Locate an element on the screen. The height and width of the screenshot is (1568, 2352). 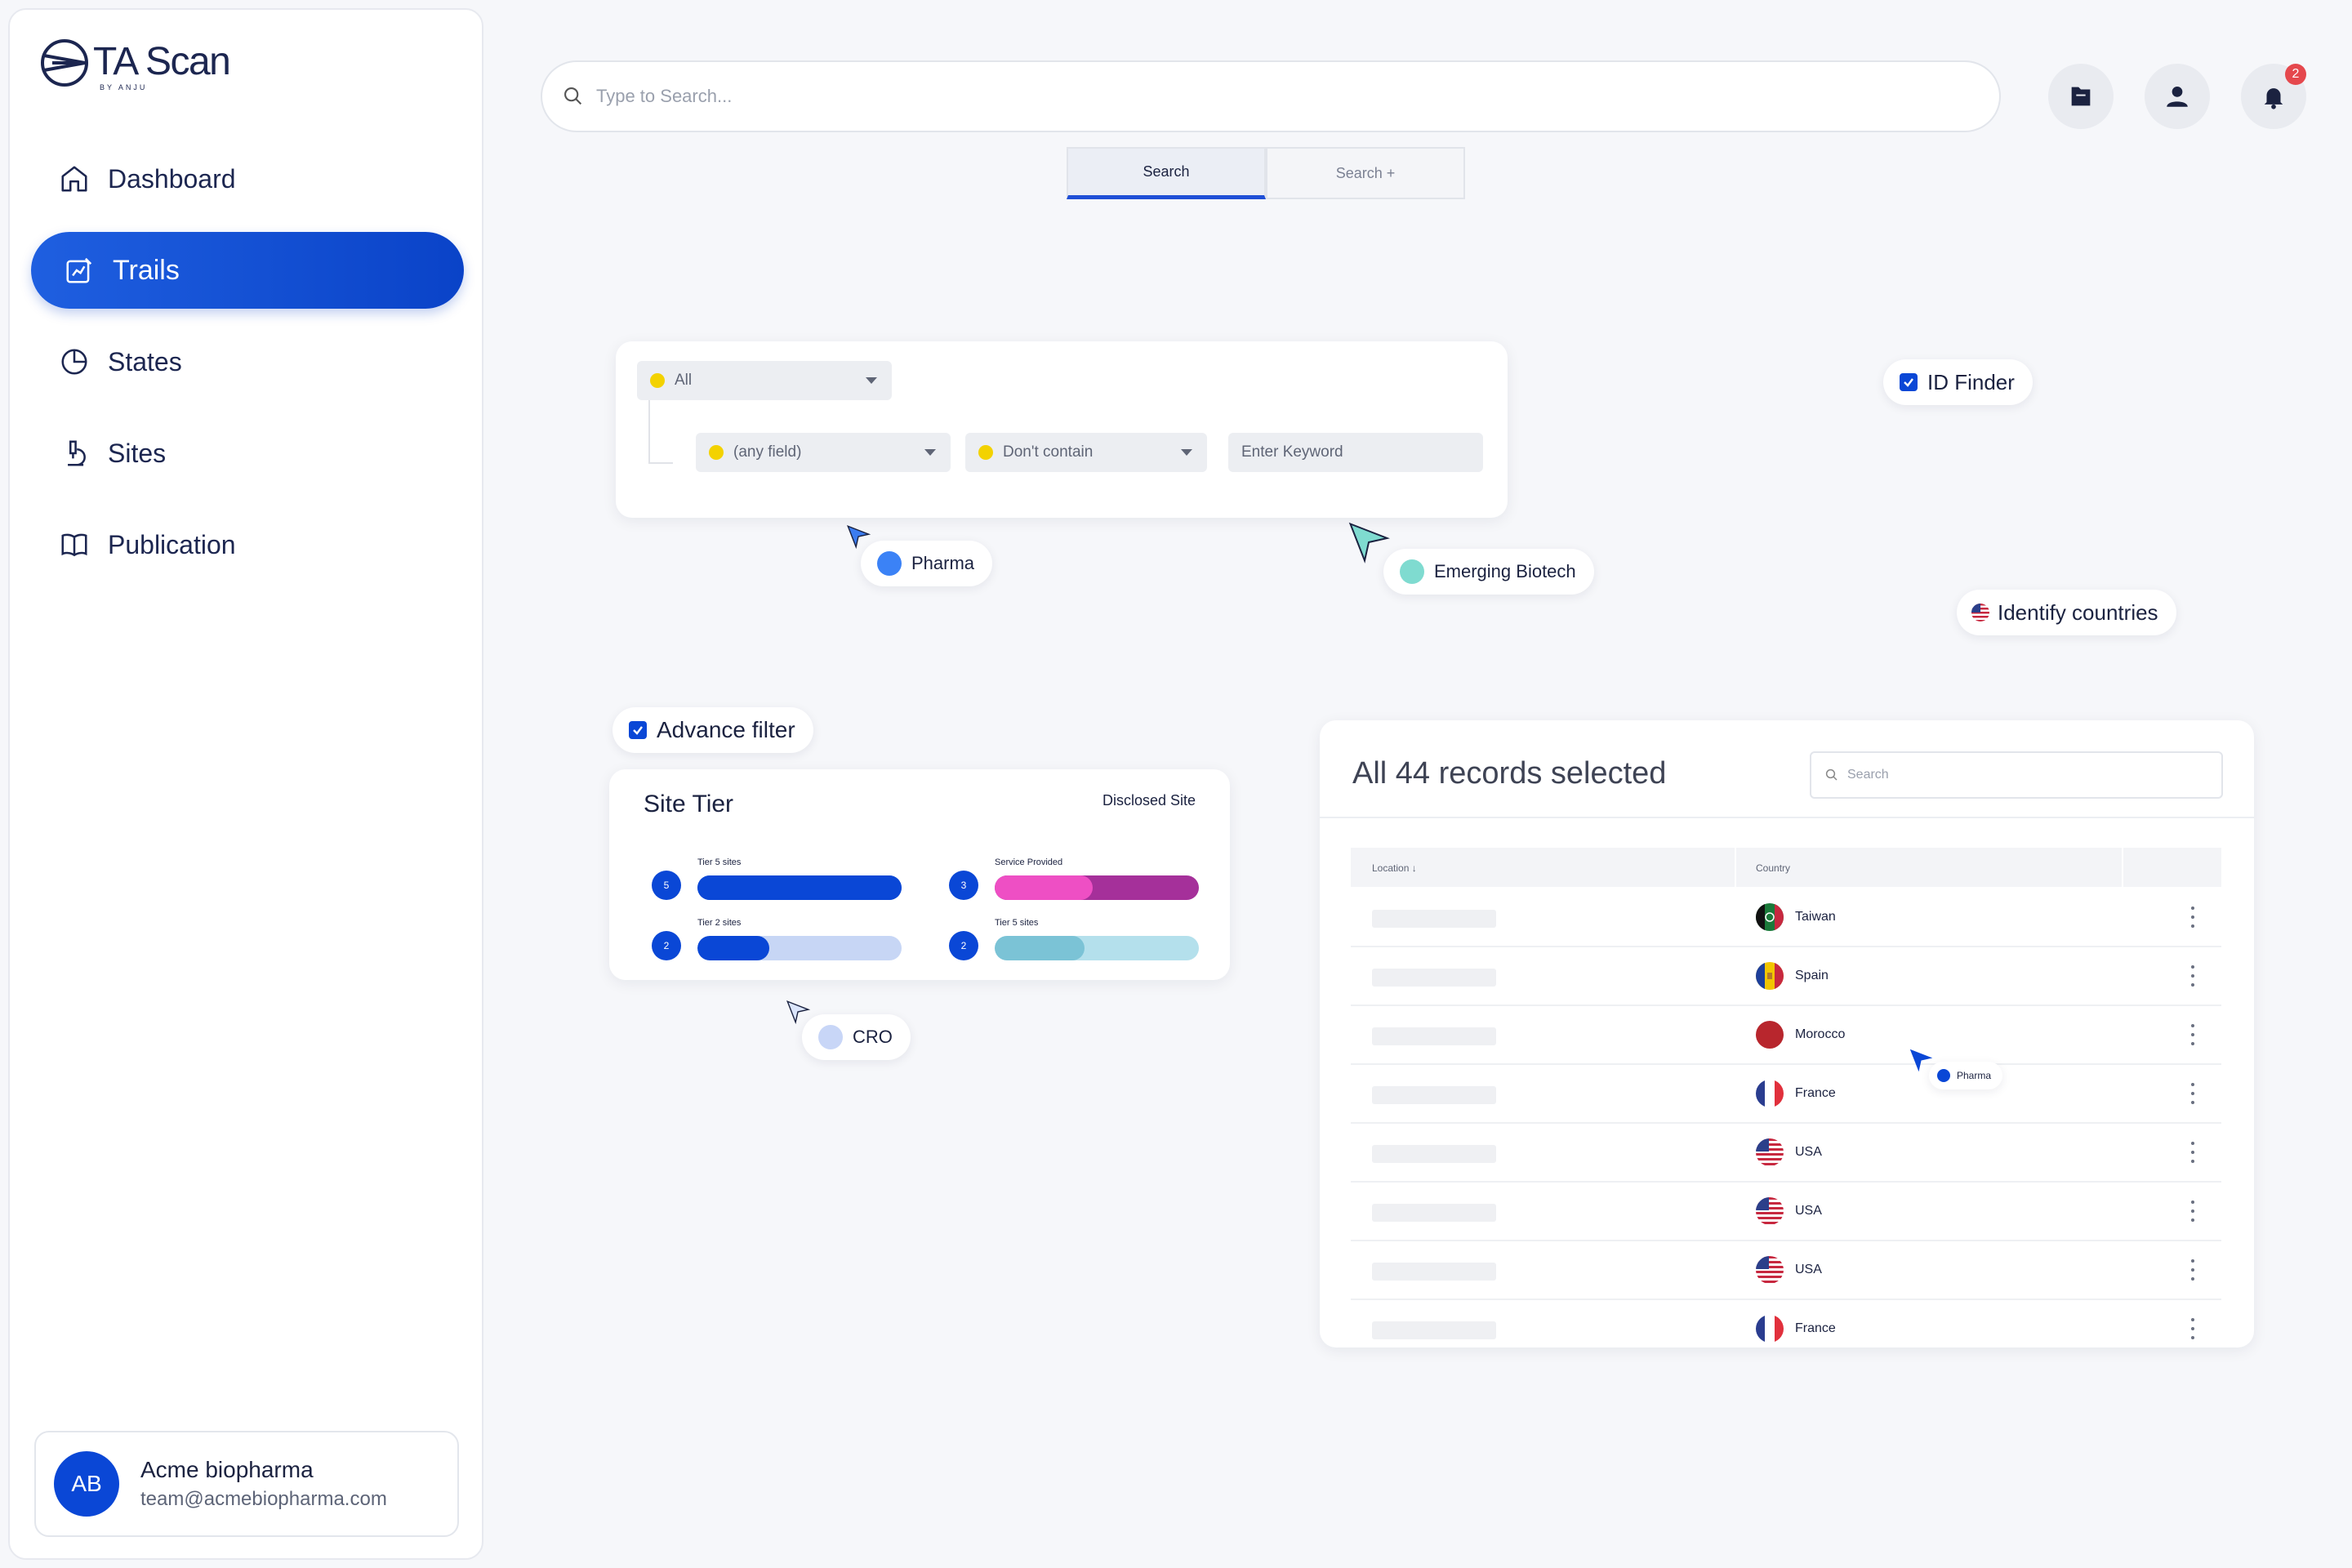
tab-search-plus: Search + is located at coordinates (1365, 173).